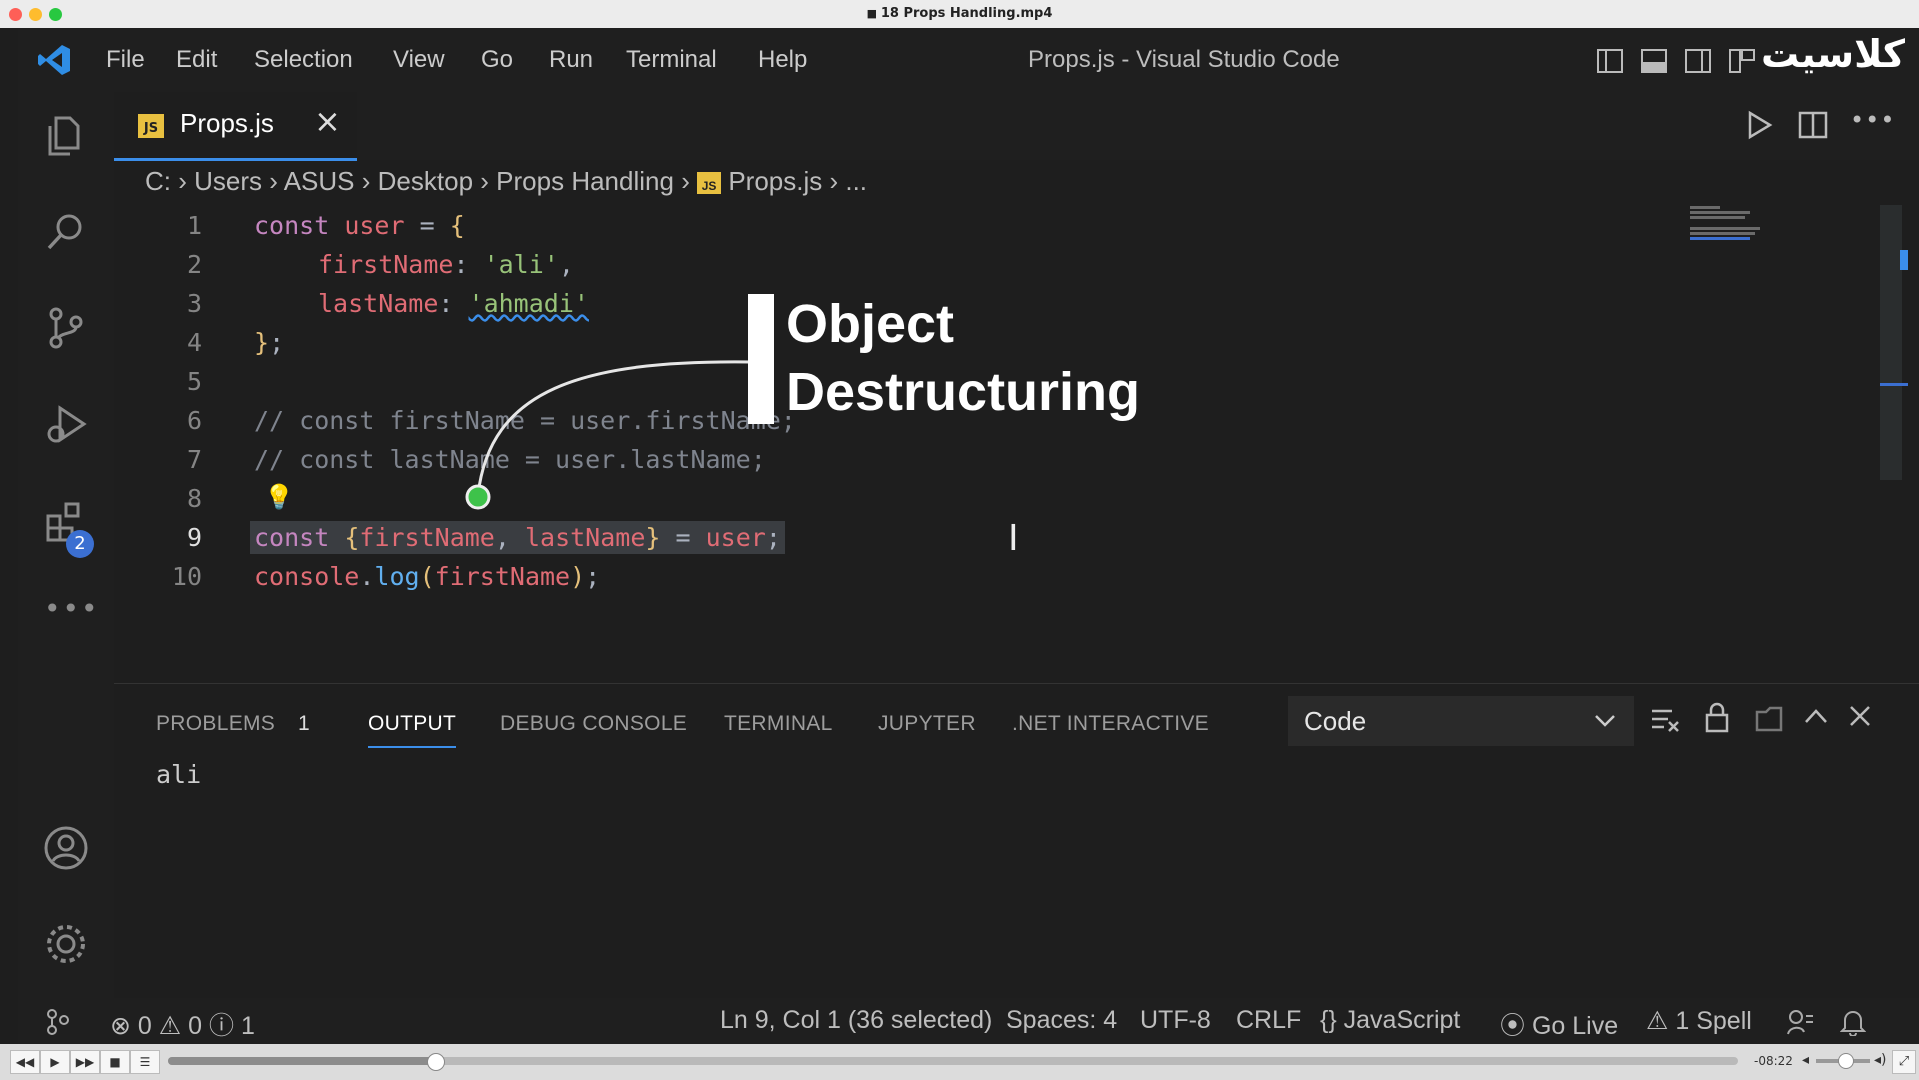 Image resolution: width=1919 pixels, height=1080 pixels. I want to click on volume-low-icon: ◂, so click(1805, 1060).